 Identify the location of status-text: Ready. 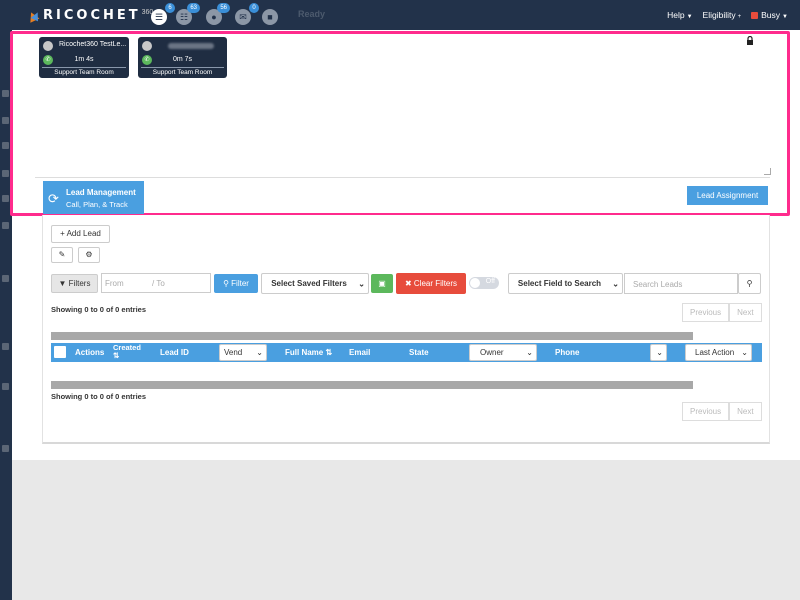
(312, 14).